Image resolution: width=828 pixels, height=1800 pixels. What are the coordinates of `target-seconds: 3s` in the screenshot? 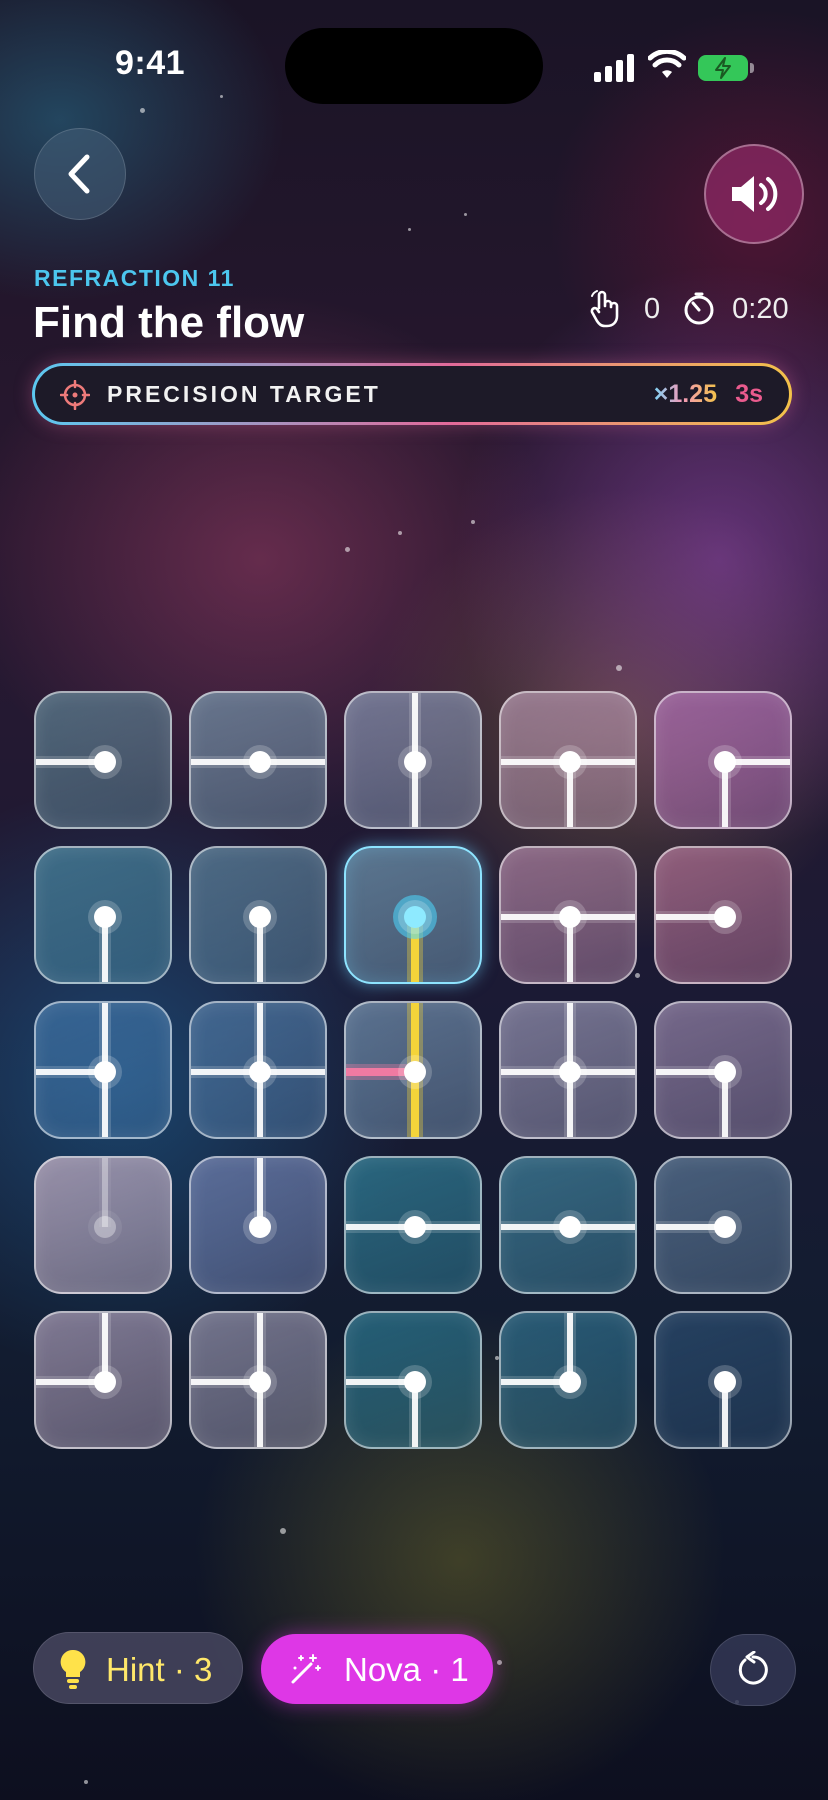 It's located at (749, 394).